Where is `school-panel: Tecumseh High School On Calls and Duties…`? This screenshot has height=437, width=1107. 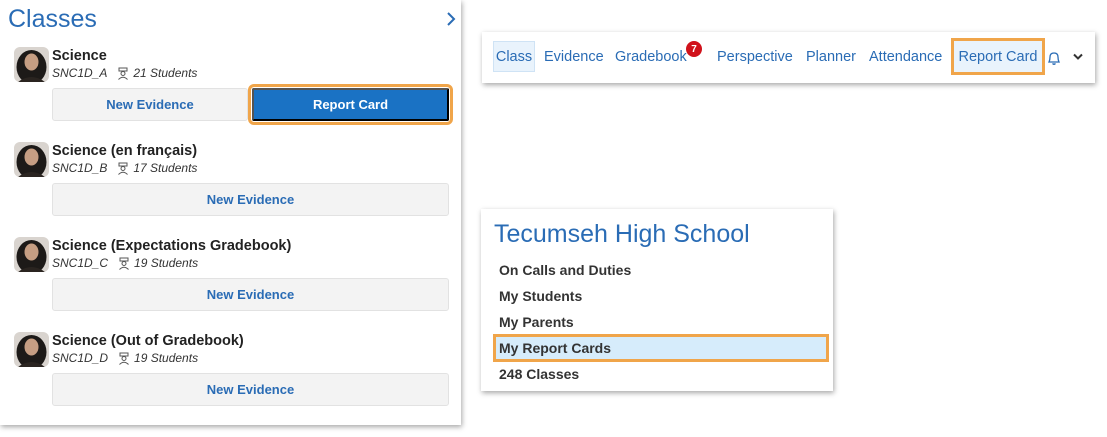
school-panel: Tecumseh High School On Calls and Duties… is located at coordinates (657, 300).